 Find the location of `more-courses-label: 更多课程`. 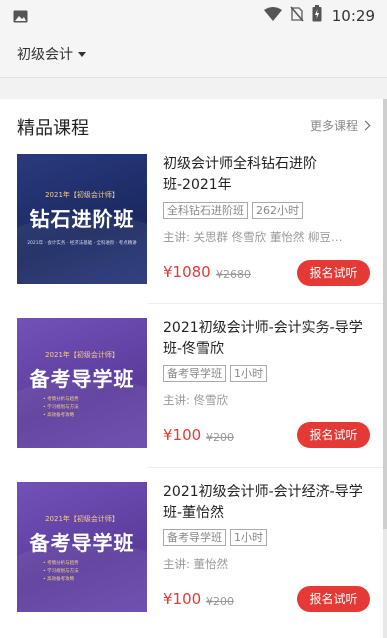

more-courses-label: 更多课程 is located at coordinates (333, 126).